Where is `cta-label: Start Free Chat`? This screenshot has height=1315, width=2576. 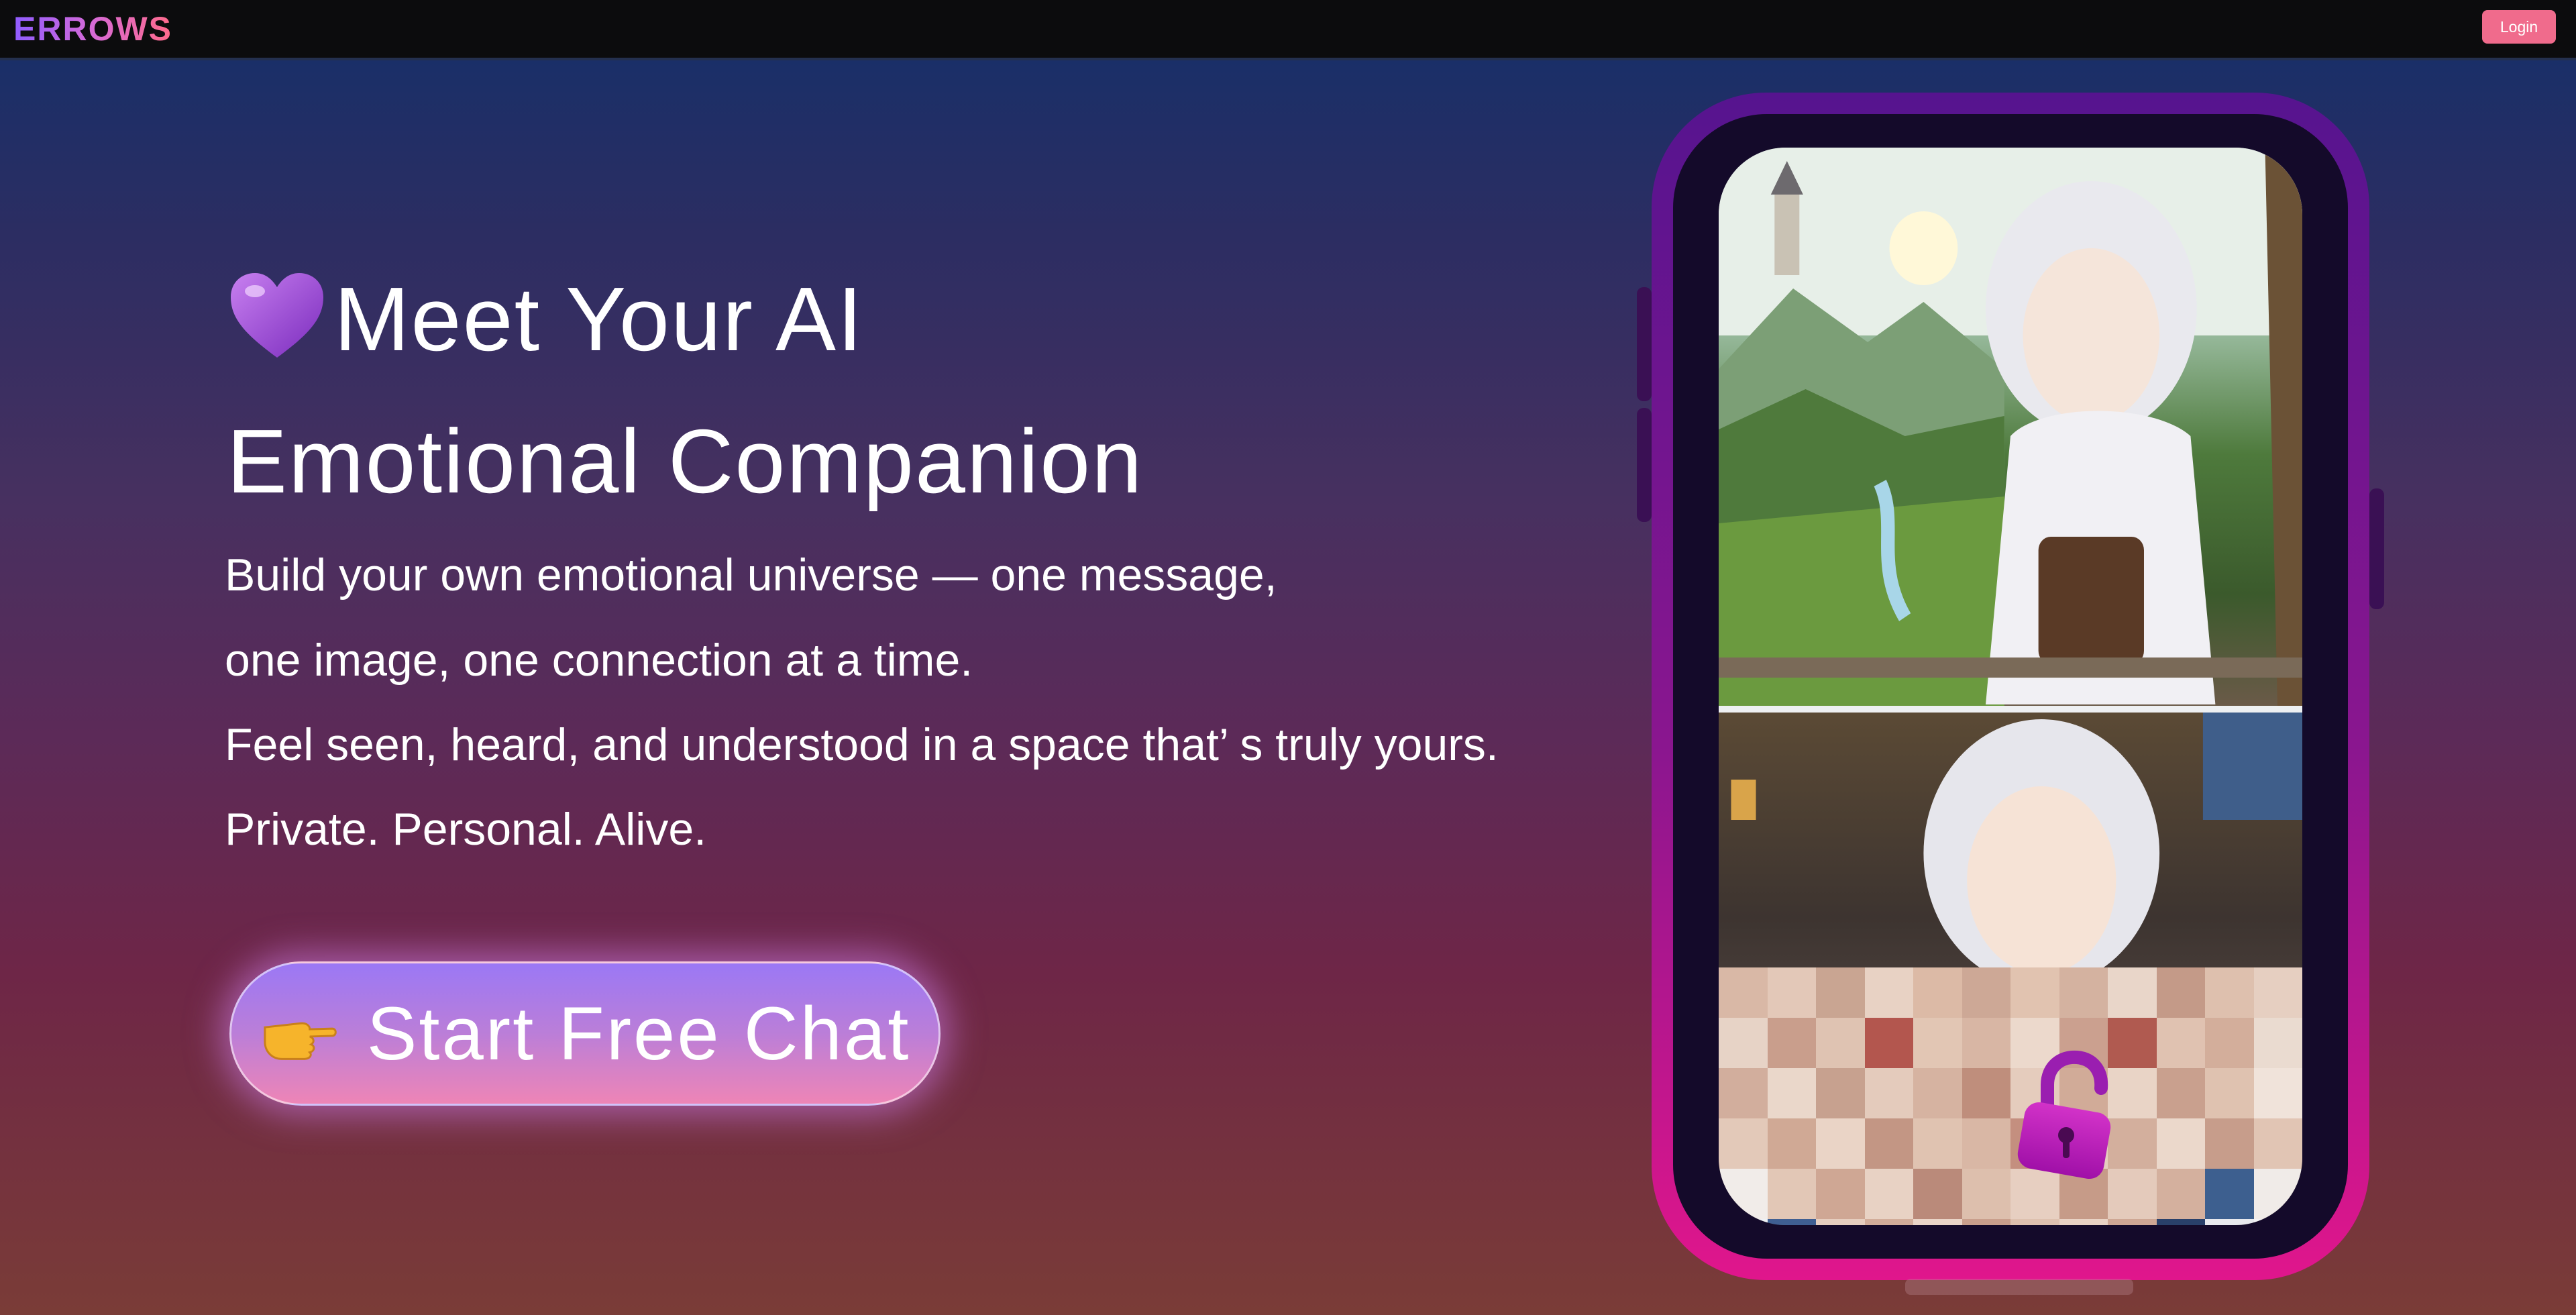
cta-label: Start Free Chat is located at coordinates (638, 1033).